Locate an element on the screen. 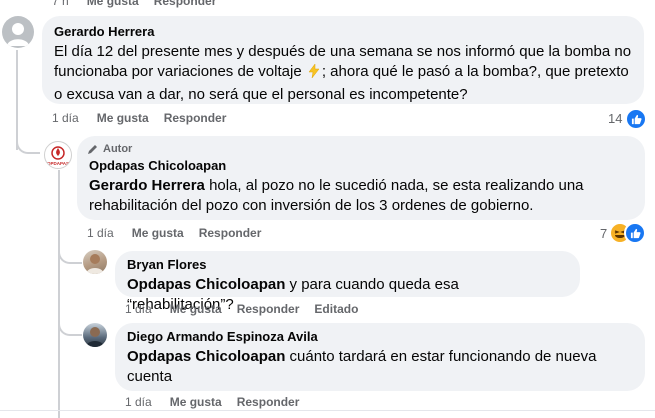 This screenshot has height=418, width=655. thread-curve-reply2 is located at coordinates (70, 324).